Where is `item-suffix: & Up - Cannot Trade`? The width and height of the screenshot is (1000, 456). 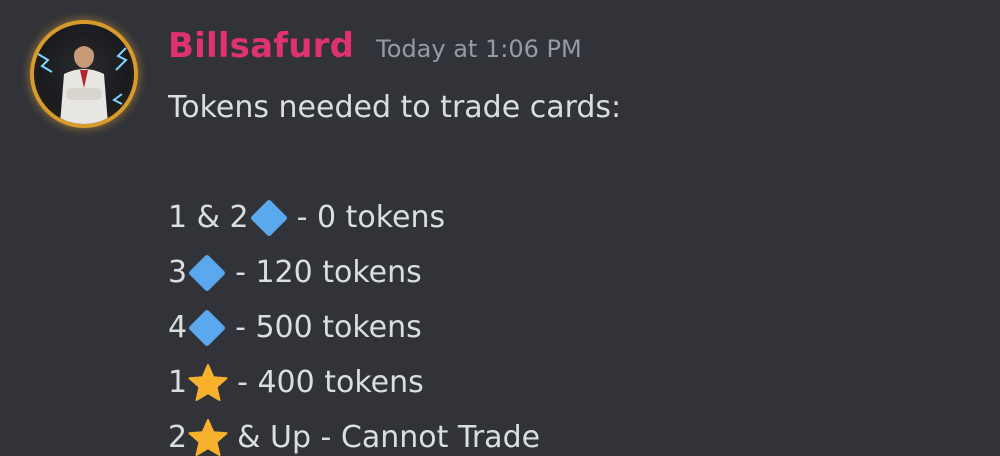
item-suffix: & Up - Cannot Trade is located at coordinates (389, 437).